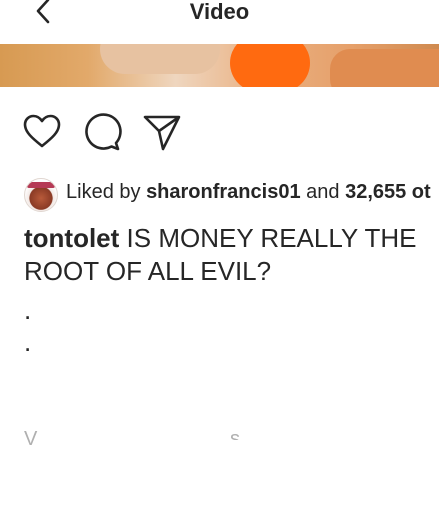 This screenshot has width=439, height=524. Describe the element at coordinates (42, 132) in the screenshot. I see `heart-icon` at that location.